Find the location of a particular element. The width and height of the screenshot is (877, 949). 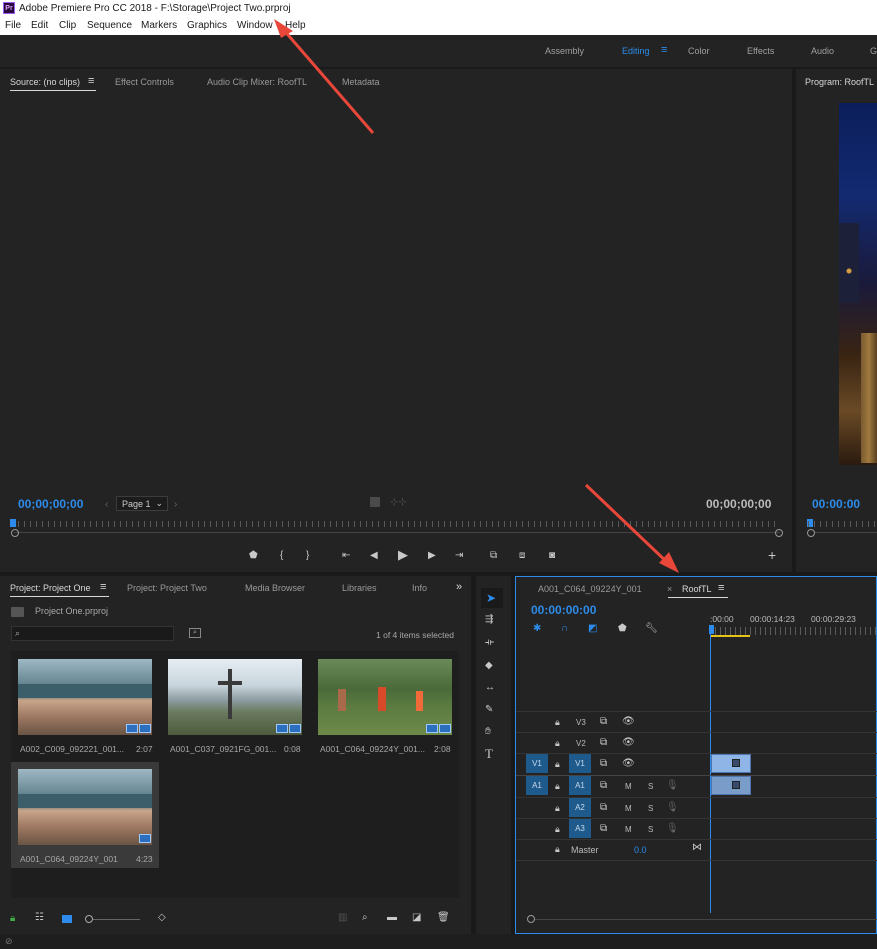

menu-file: File is located at coordinates (13, 25).